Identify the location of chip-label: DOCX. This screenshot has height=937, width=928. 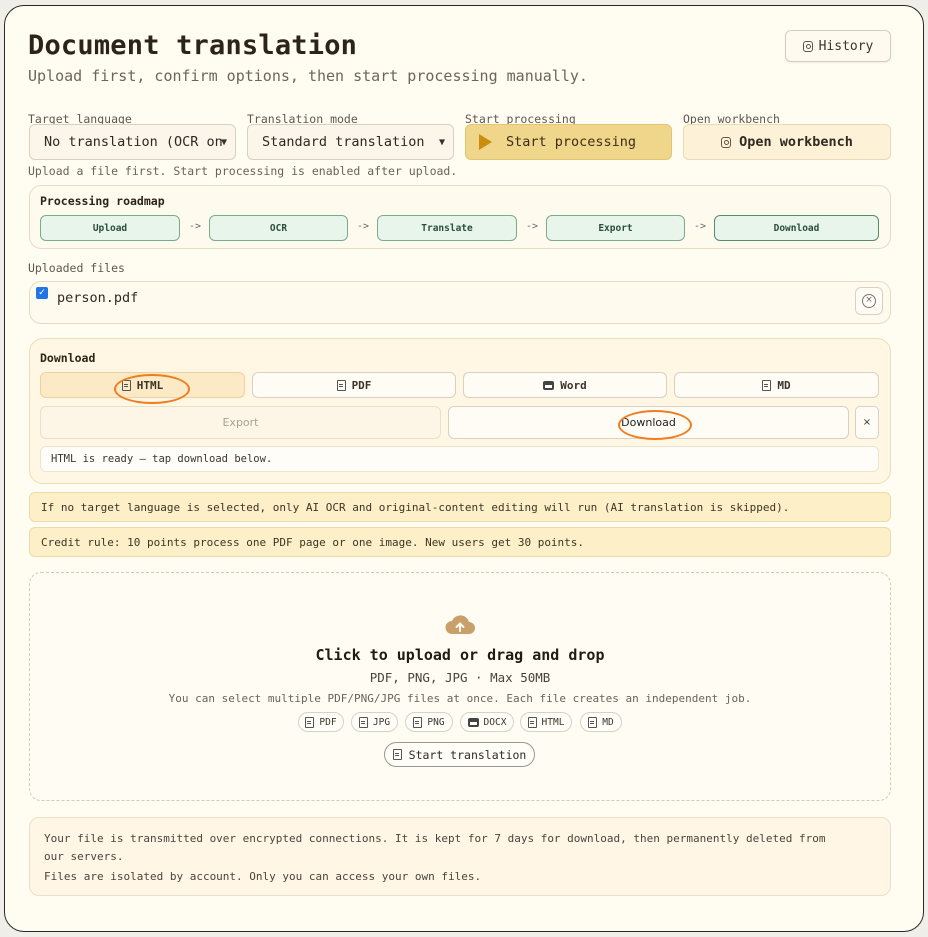
(495, 722).